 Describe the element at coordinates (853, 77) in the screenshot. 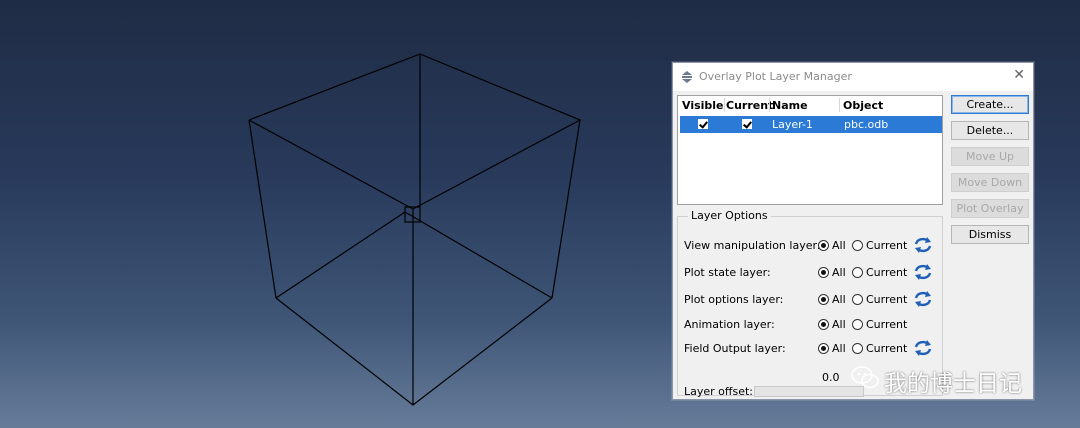

I see `dialog-titlebar: Overlay Plot Layer Manager ✕` at that location.